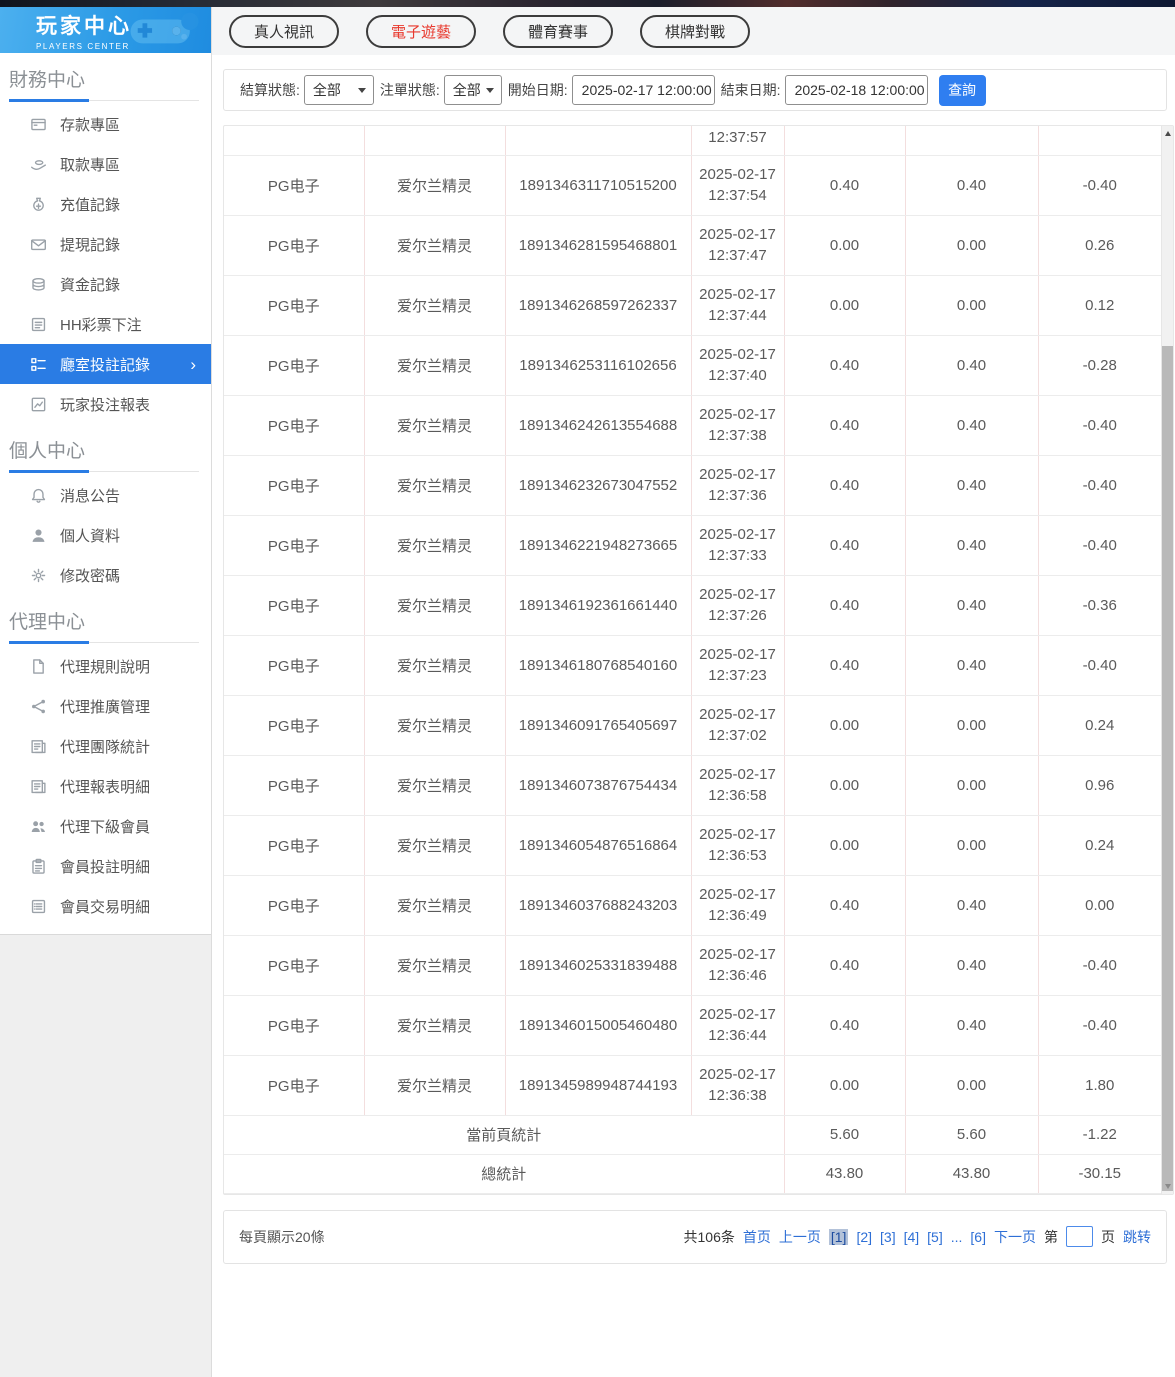  I want to click on section-divider, so click(104, 100).